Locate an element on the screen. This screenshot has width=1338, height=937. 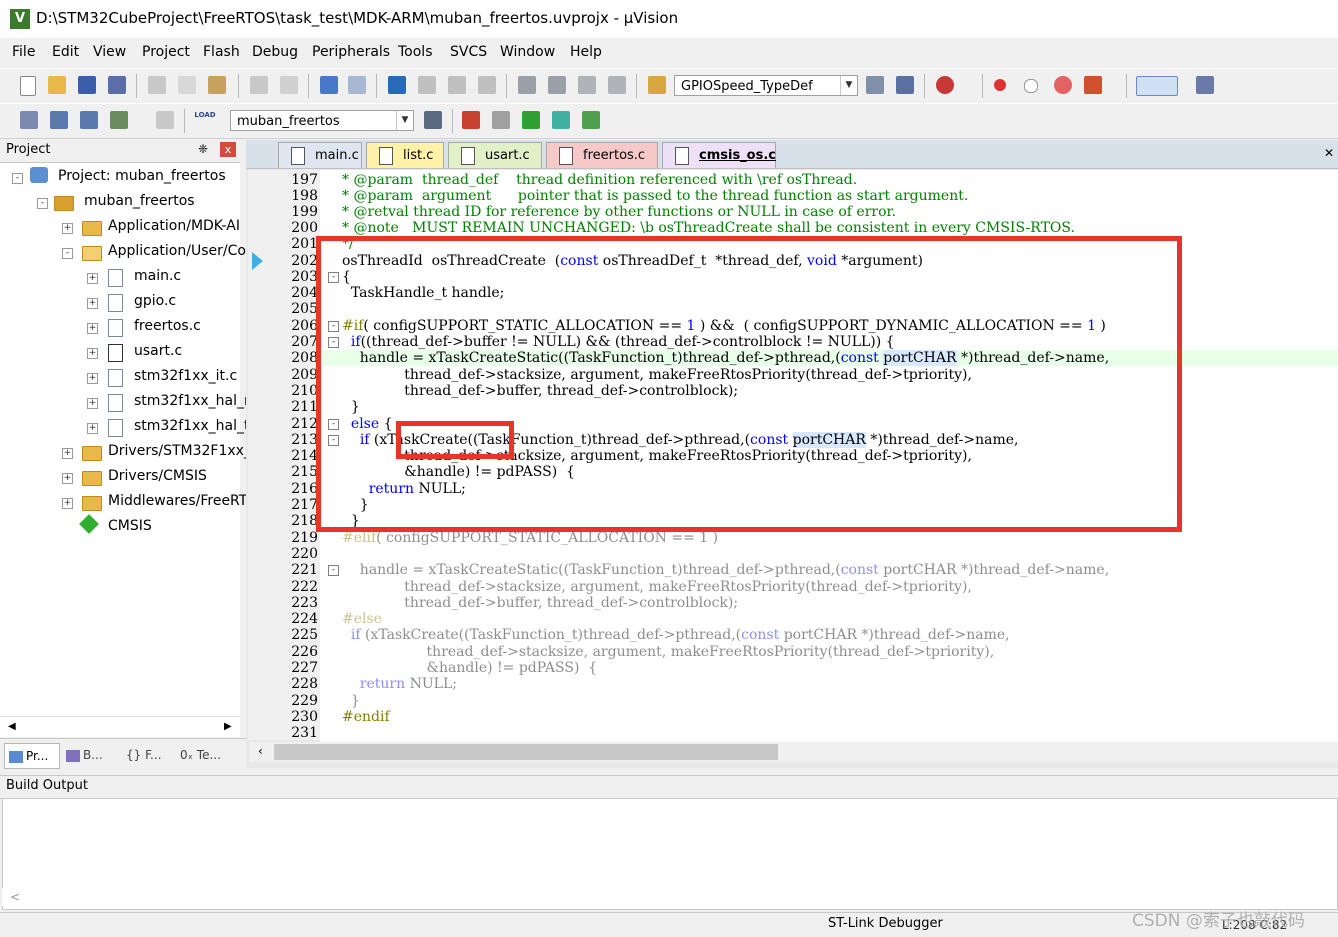
scroll-left-icon: < is located at coordinates (15, 897).